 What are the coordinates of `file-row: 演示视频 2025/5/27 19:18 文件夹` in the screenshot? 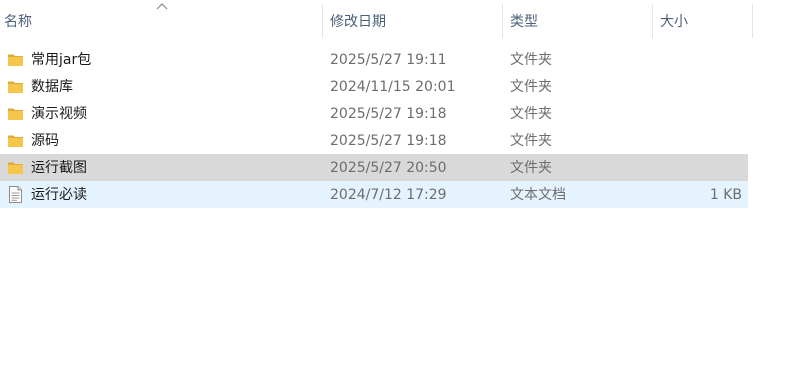 It's located at (374, 113).